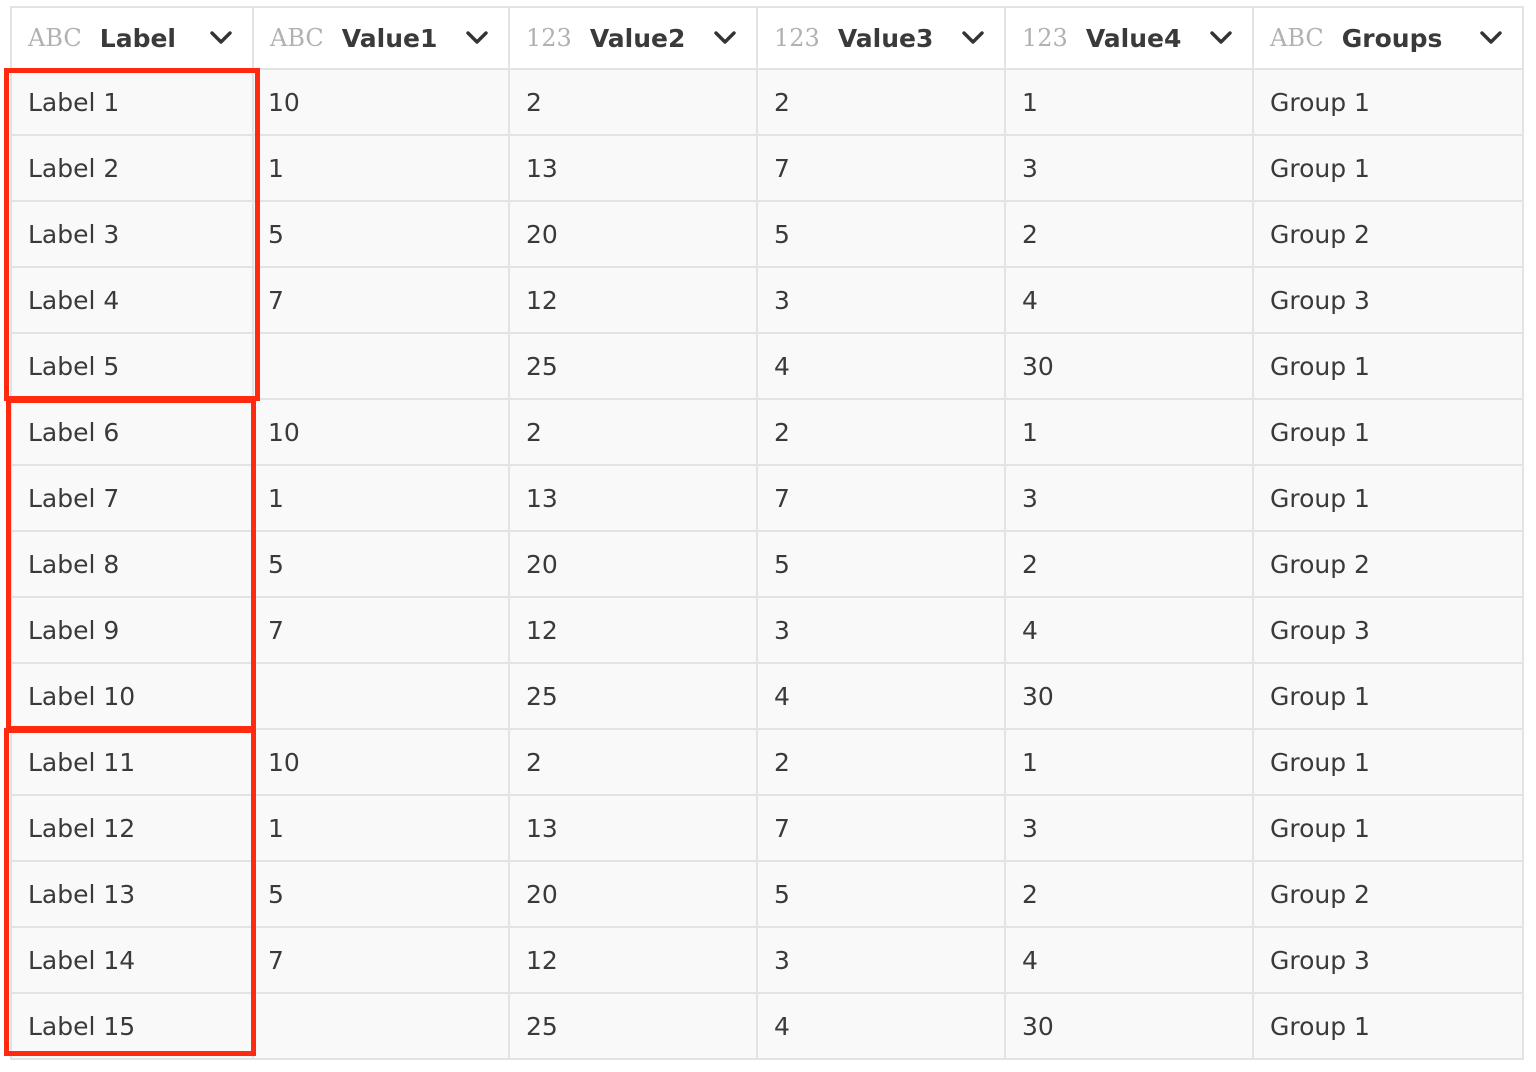  I want to click on table-cell: Label 6, so click(133, 432).